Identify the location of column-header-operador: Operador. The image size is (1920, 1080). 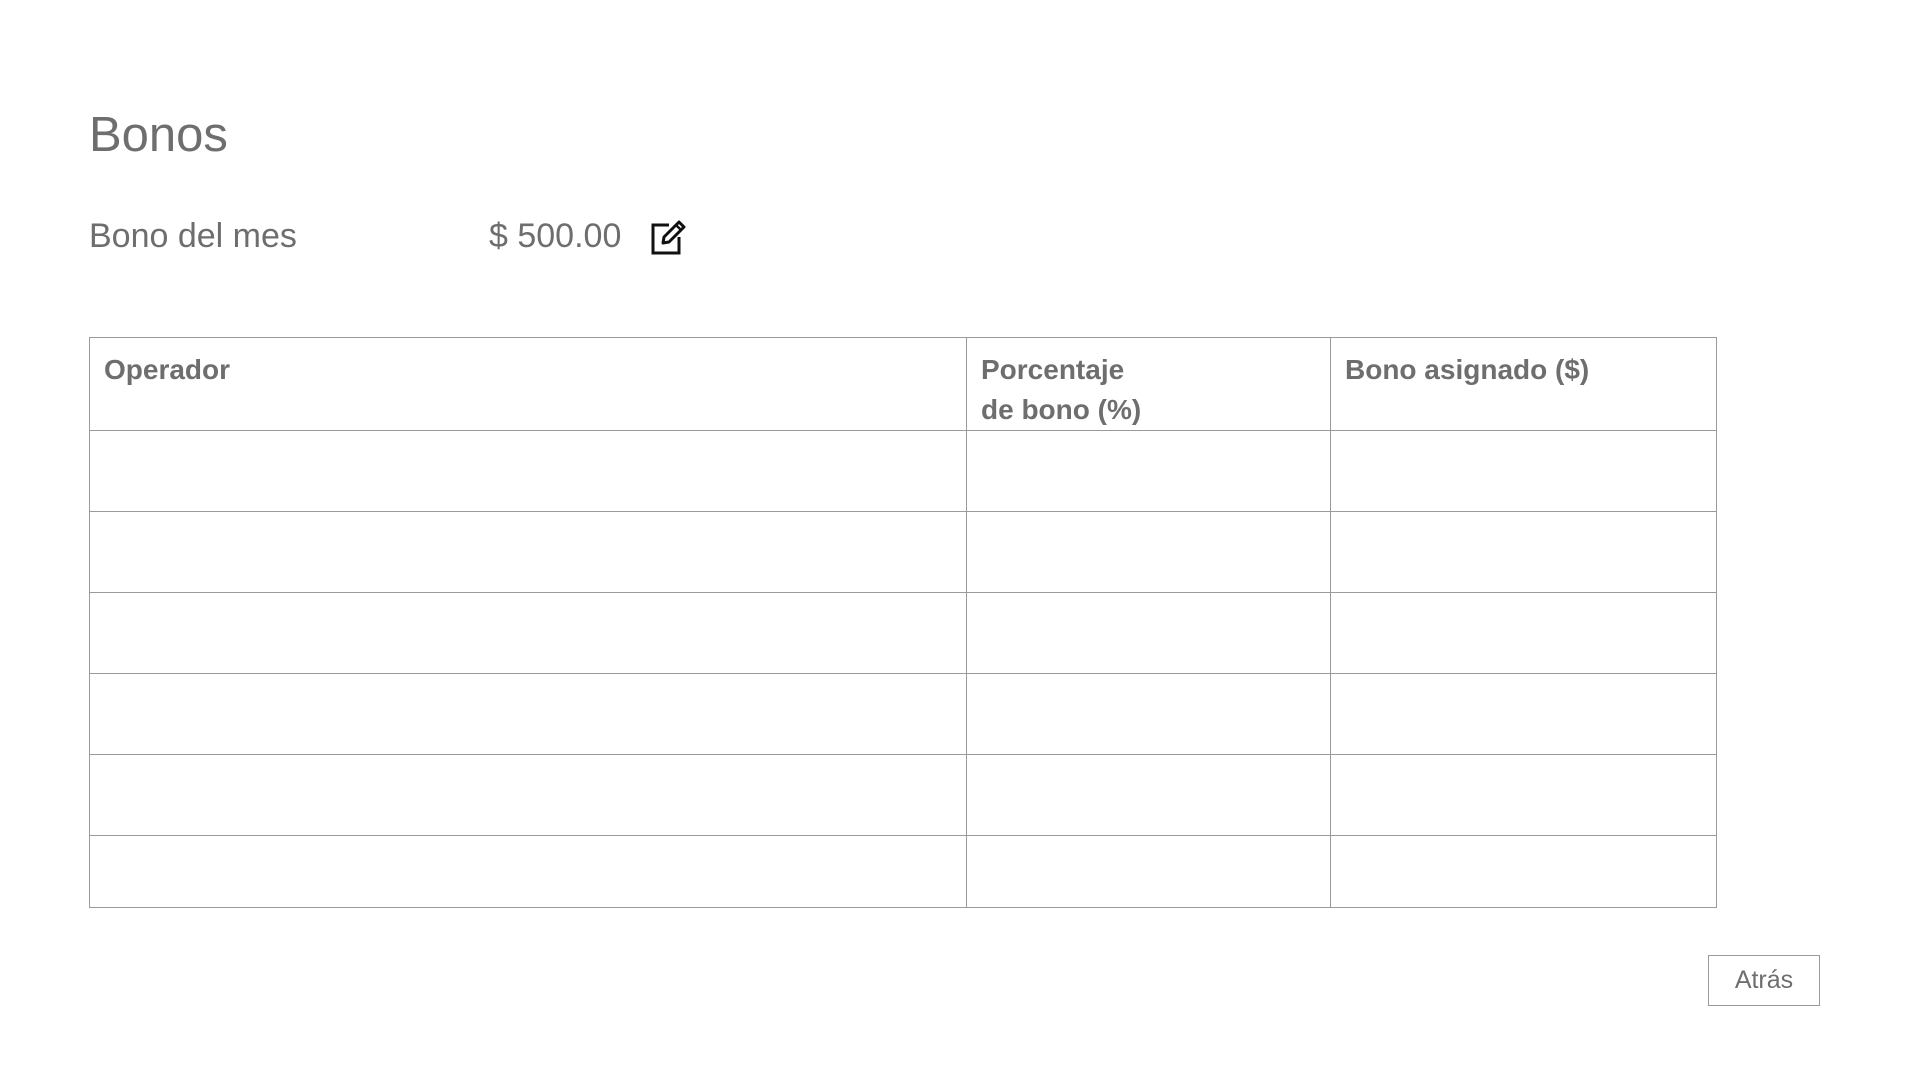
(528, 384).